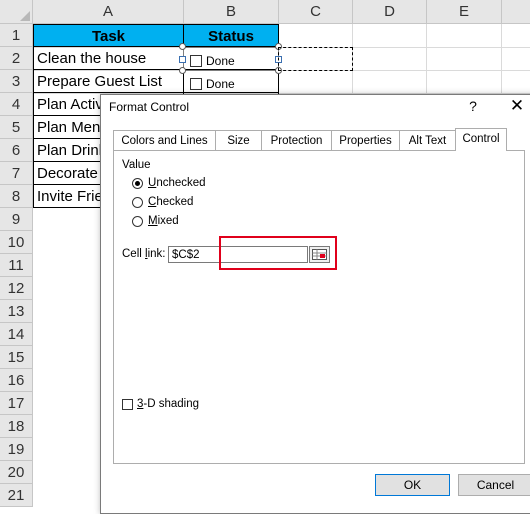  I want to click on row-header: 19, so click(16, 449).